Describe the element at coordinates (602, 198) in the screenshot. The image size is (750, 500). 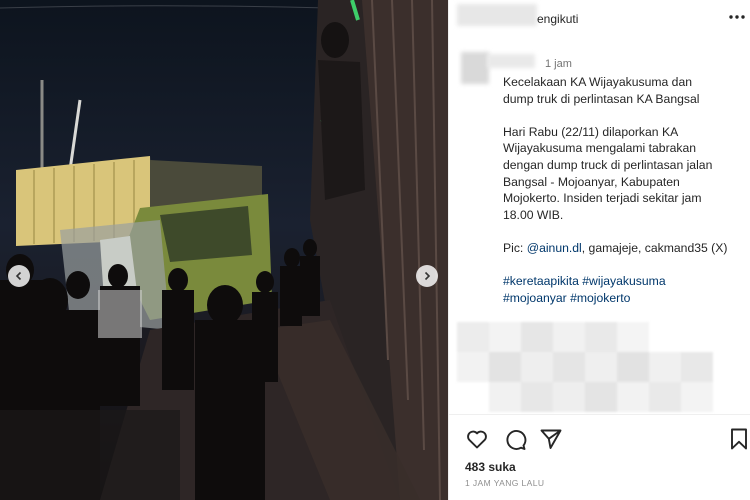
I see `caption-line: Mojokerto. Insiden terjadi sekitar jam` at that location.